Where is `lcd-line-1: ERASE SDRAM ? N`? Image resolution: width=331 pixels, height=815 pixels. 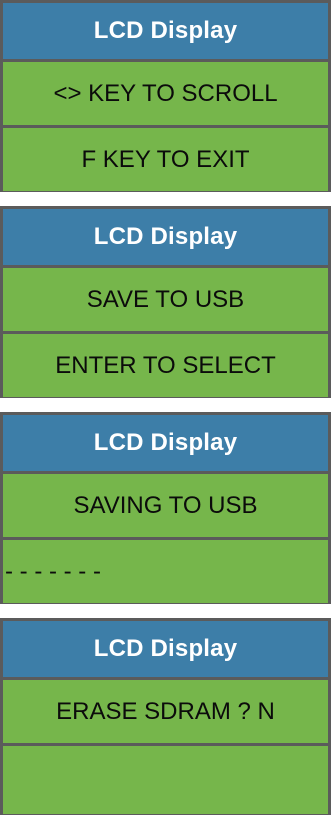
lcd-line-1: ERASE SDRAM ? N is located at coordinates (165, 711).